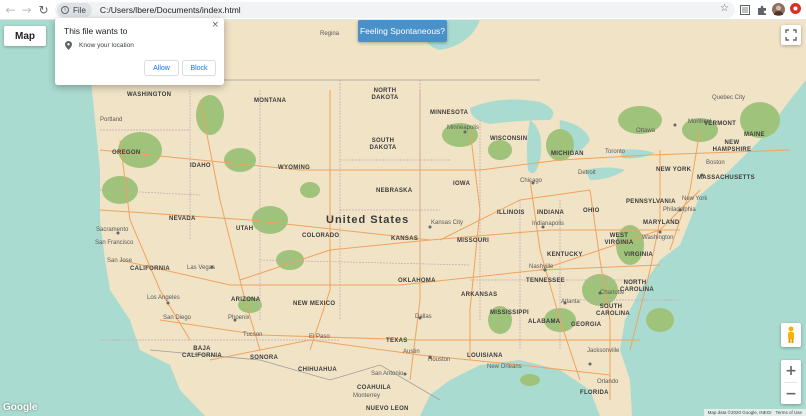  Describe the element at coordinates (79, 10) in the screenshot. I see `site-chip-label: File` at that location.